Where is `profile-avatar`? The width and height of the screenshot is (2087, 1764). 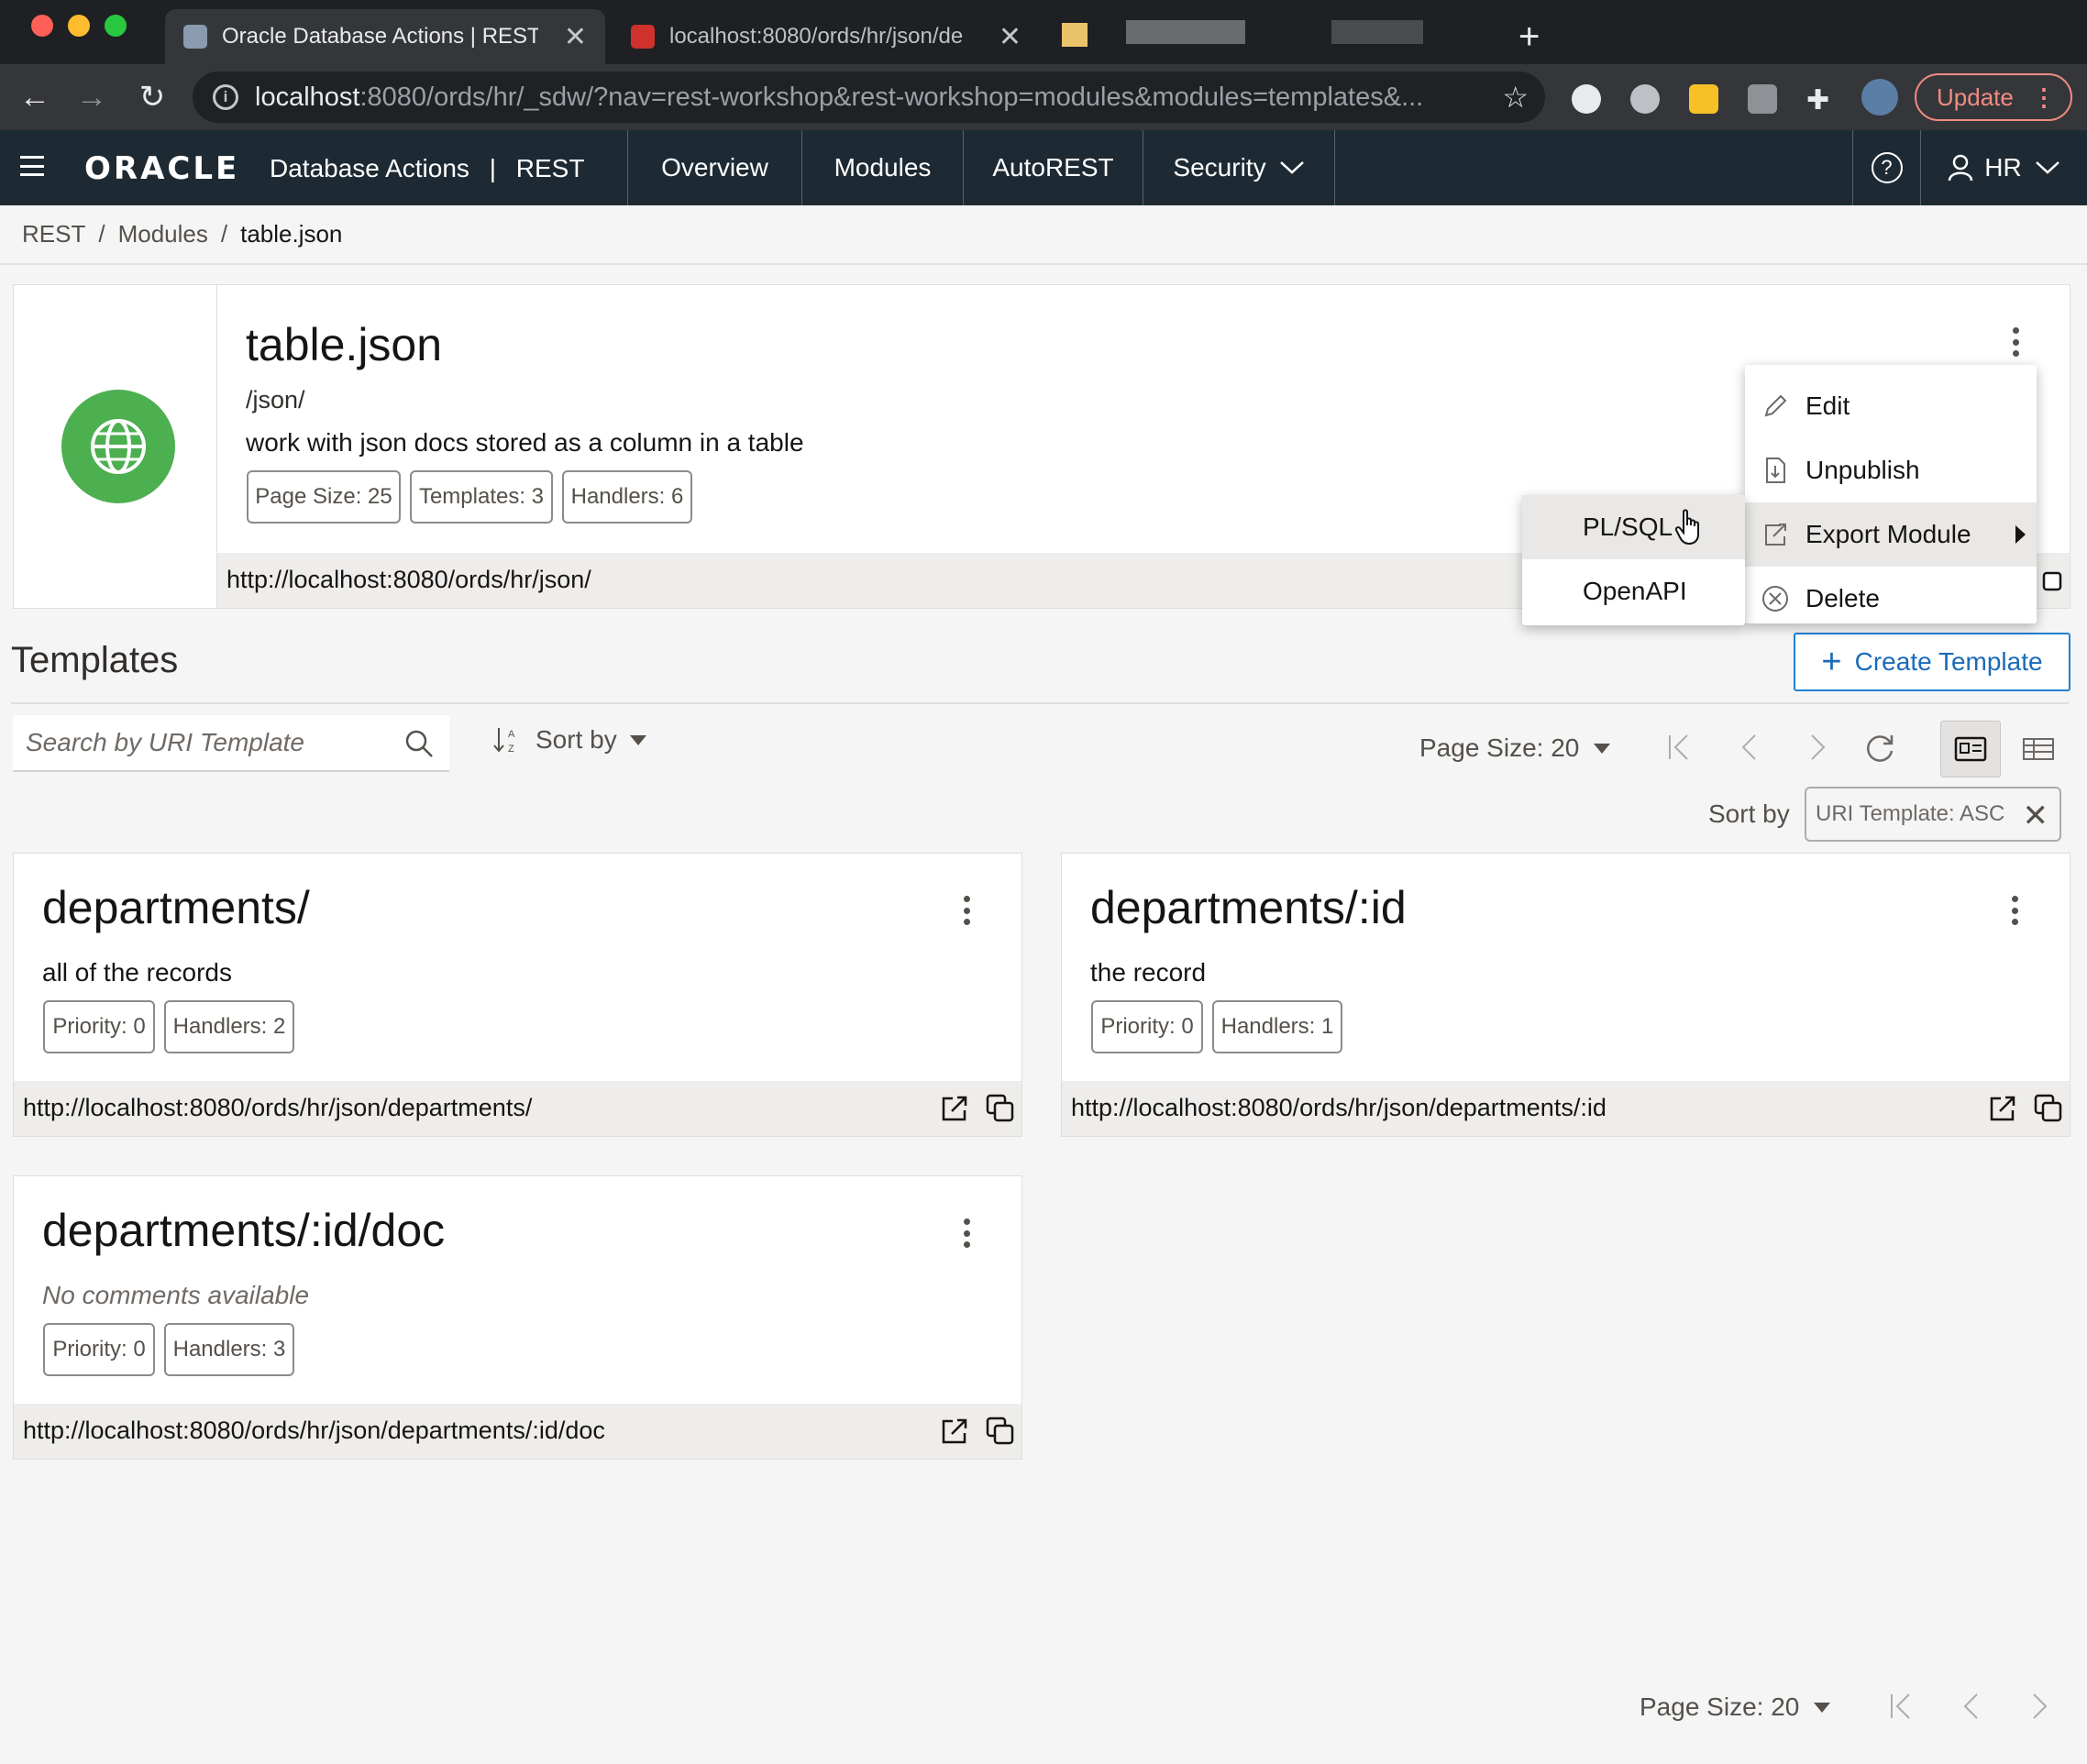 profile-avatar is located at coordinates (1879, 97).